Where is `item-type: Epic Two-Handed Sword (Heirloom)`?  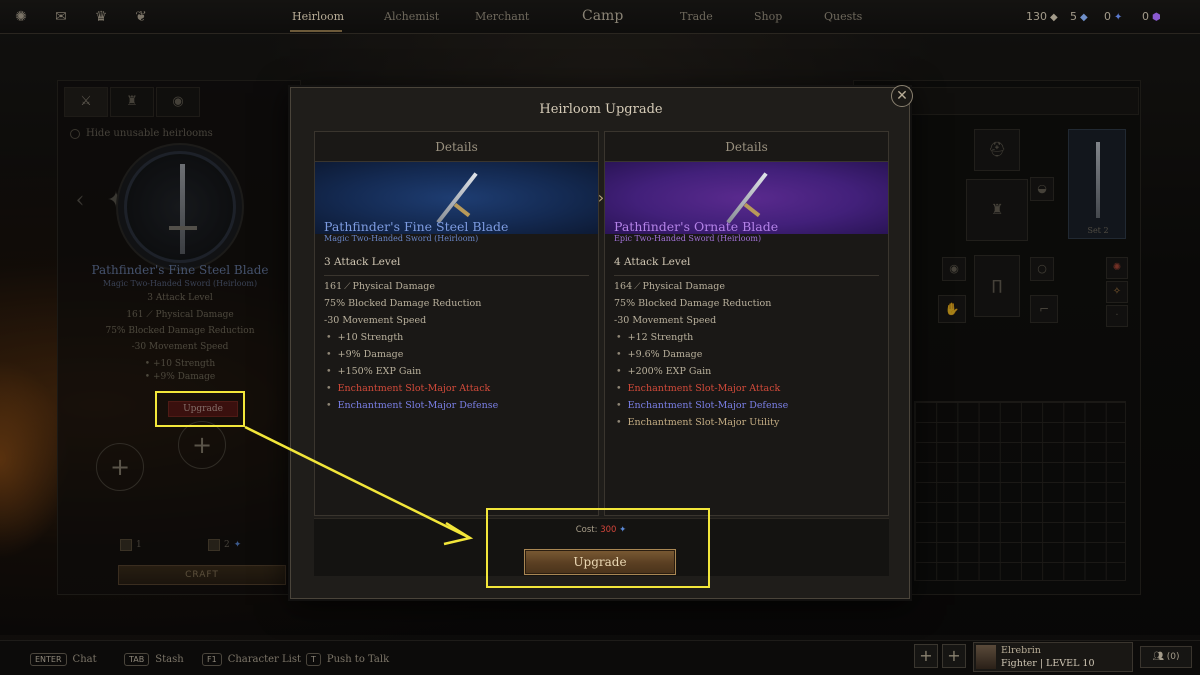 item-type: Epic Two-Handed Sword (Heirloom) is located at coordinates (688, 238).